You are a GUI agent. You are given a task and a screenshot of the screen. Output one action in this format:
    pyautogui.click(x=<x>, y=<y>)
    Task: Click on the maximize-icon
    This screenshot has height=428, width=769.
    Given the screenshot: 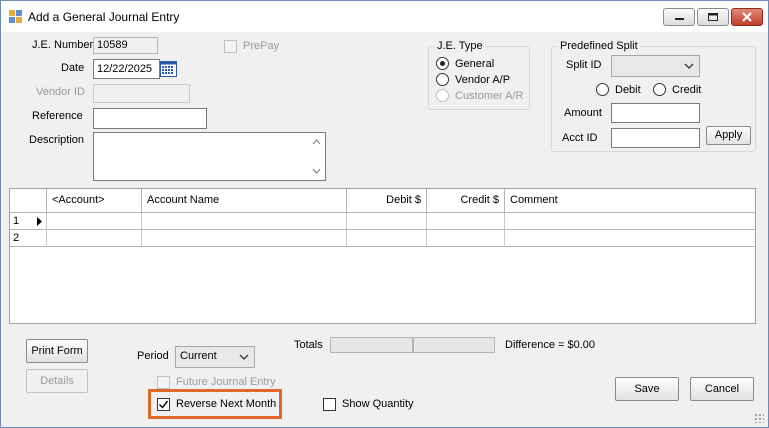 What is the action you would take?
    pyautogui.click(x=713, y=17)
    